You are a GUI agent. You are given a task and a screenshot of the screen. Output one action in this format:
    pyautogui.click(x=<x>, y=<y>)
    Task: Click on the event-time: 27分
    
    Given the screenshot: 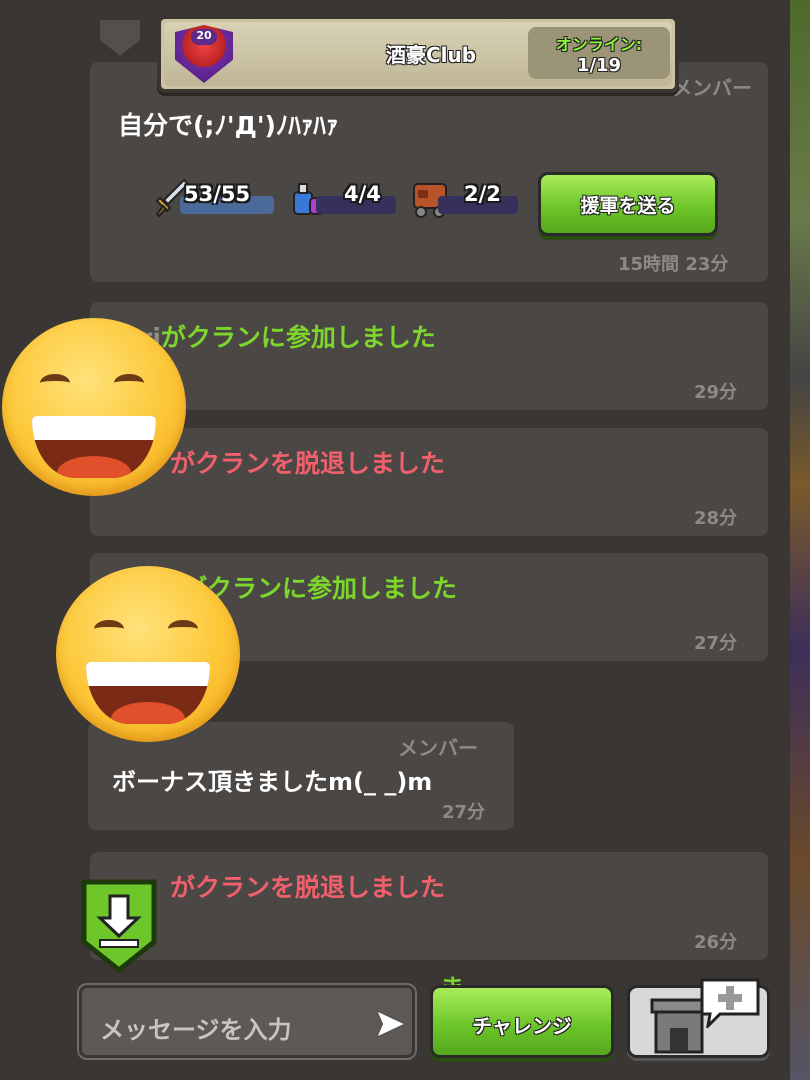 What is the action you would take?
    pyautogui.click(x=716, y=643)
    